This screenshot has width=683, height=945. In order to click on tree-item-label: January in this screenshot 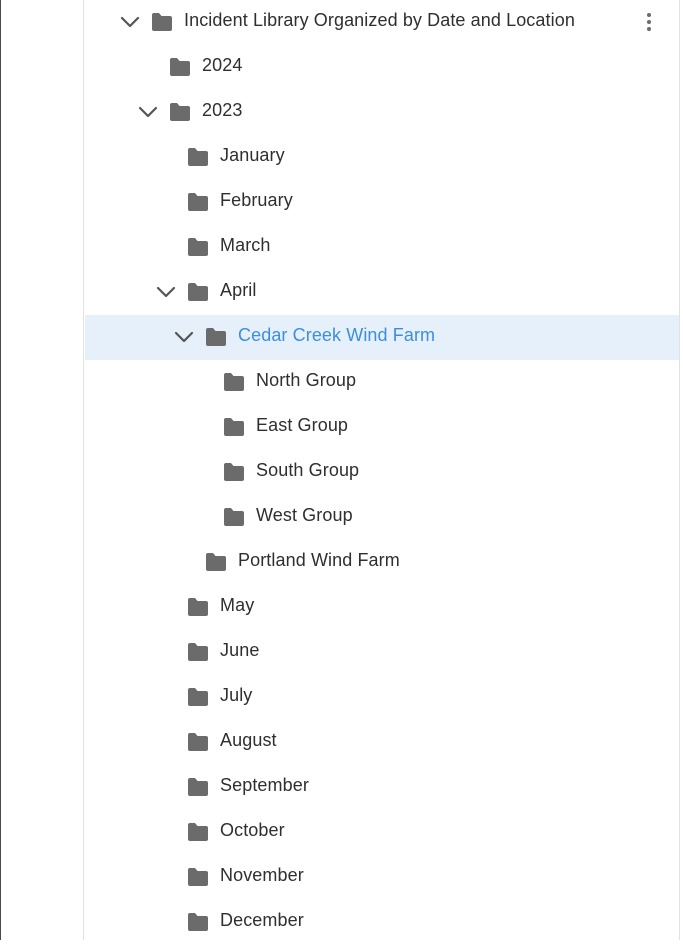, I will do `click(252, 155)`.